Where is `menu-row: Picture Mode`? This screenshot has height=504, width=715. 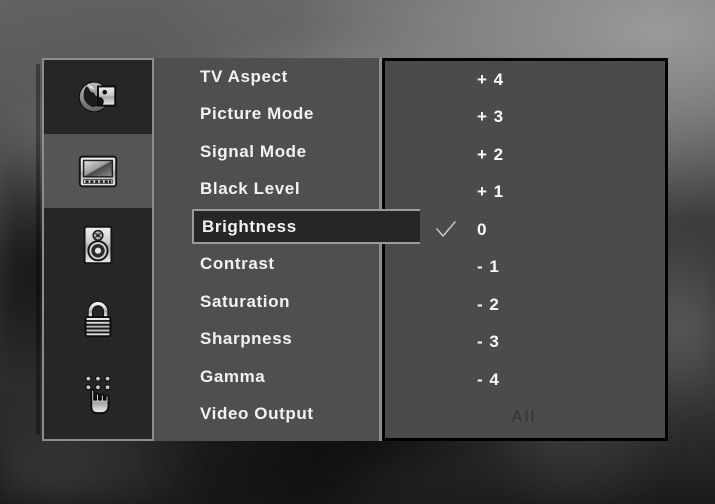
menu-row: Picture Mode is located at coordinates (266, 115).